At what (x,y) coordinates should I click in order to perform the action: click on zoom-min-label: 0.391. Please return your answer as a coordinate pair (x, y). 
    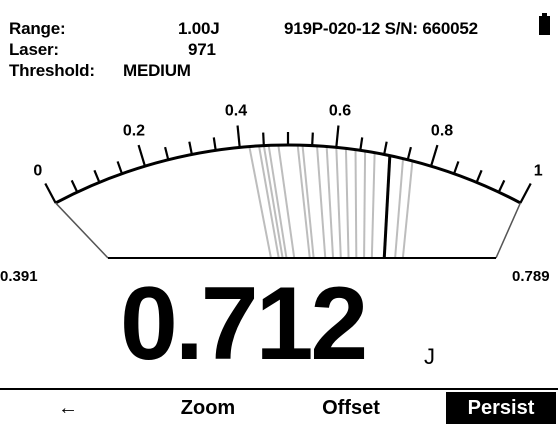
    Looking at the image, I should click on (19, 276).